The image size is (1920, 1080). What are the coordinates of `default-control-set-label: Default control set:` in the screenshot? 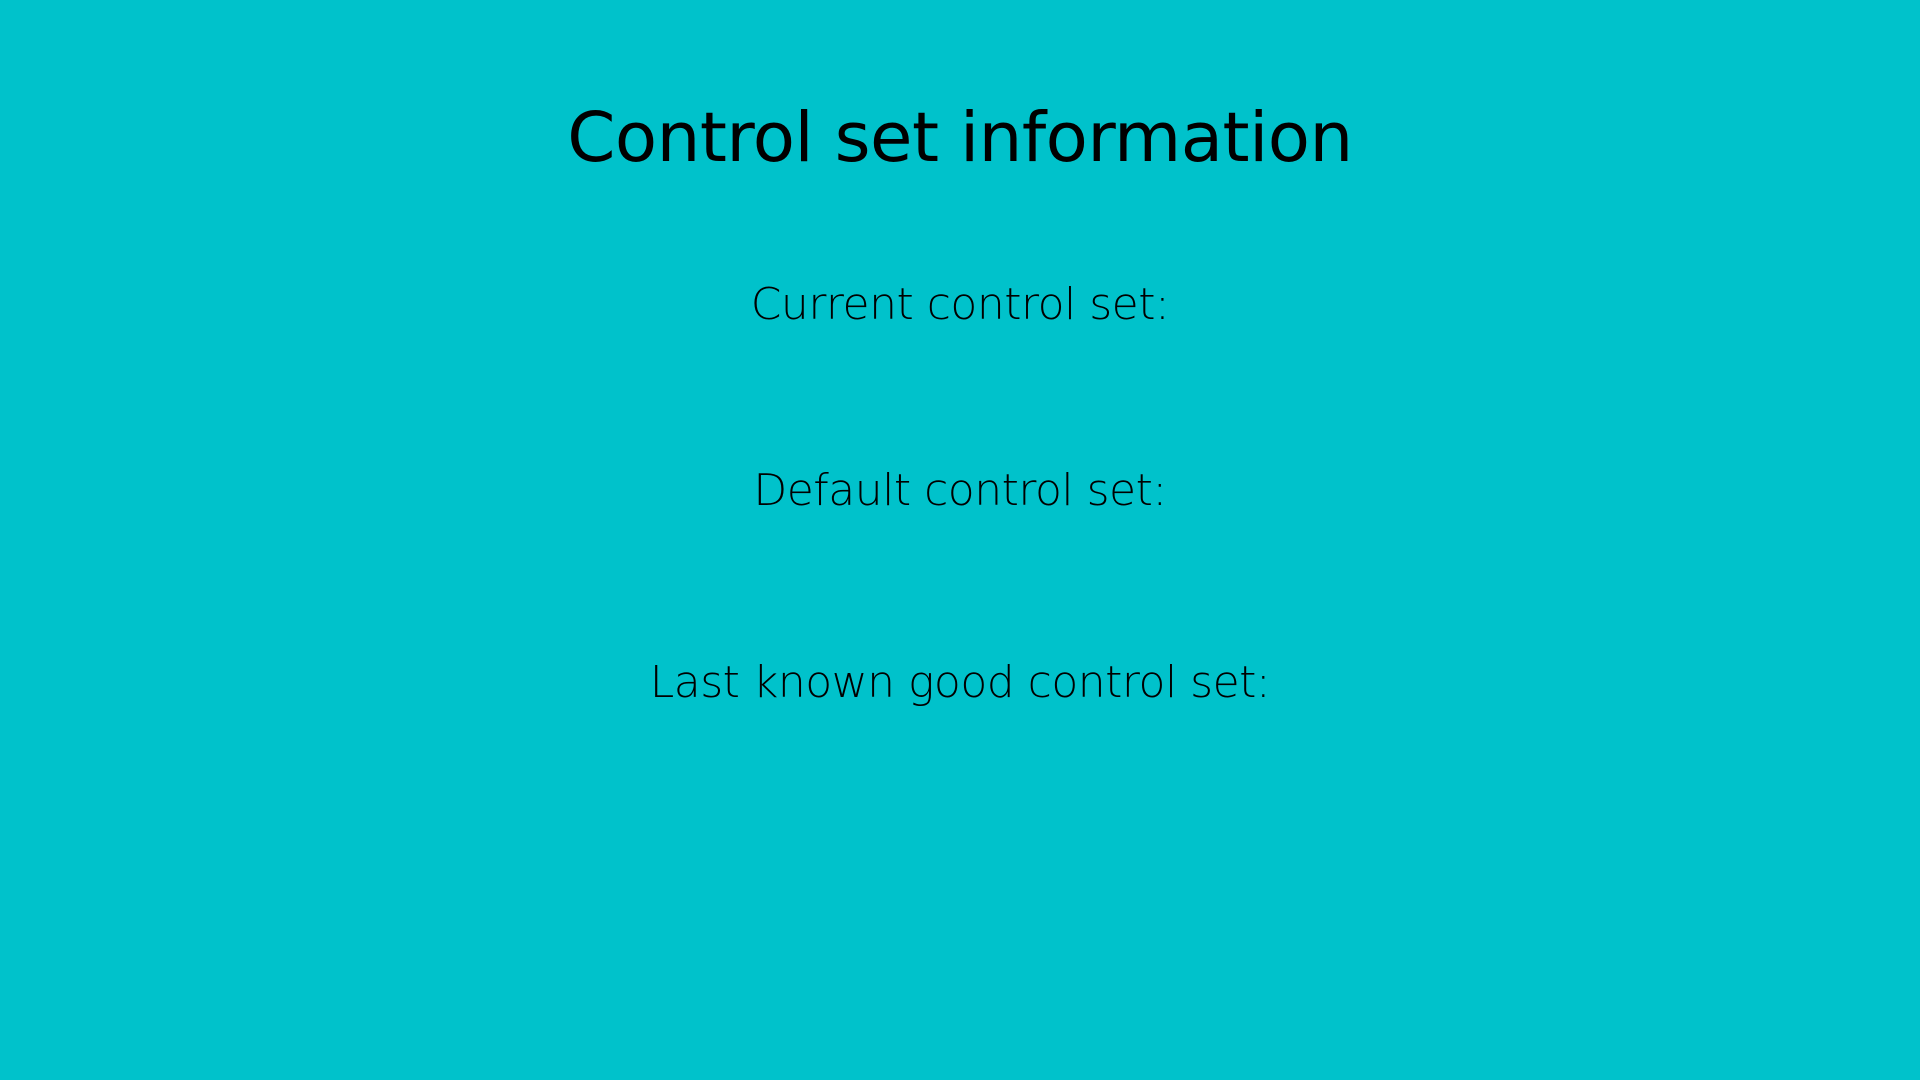 It's located at (960, 490).